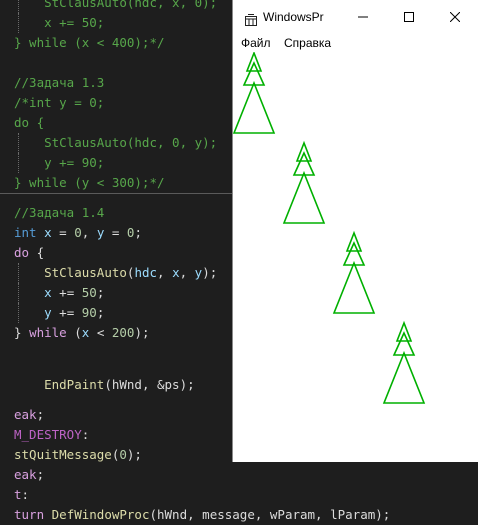  What do you see at coordinates (146, 272) in the screenshot?
I see `code-token: hdc` at bounding box center [146, 272].